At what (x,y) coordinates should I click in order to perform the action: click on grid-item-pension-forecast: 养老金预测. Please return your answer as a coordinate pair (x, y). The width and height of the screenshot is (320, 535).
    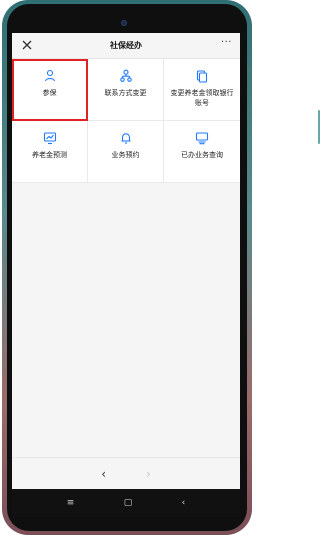
    Looking at the image, I should click on (50, 152).